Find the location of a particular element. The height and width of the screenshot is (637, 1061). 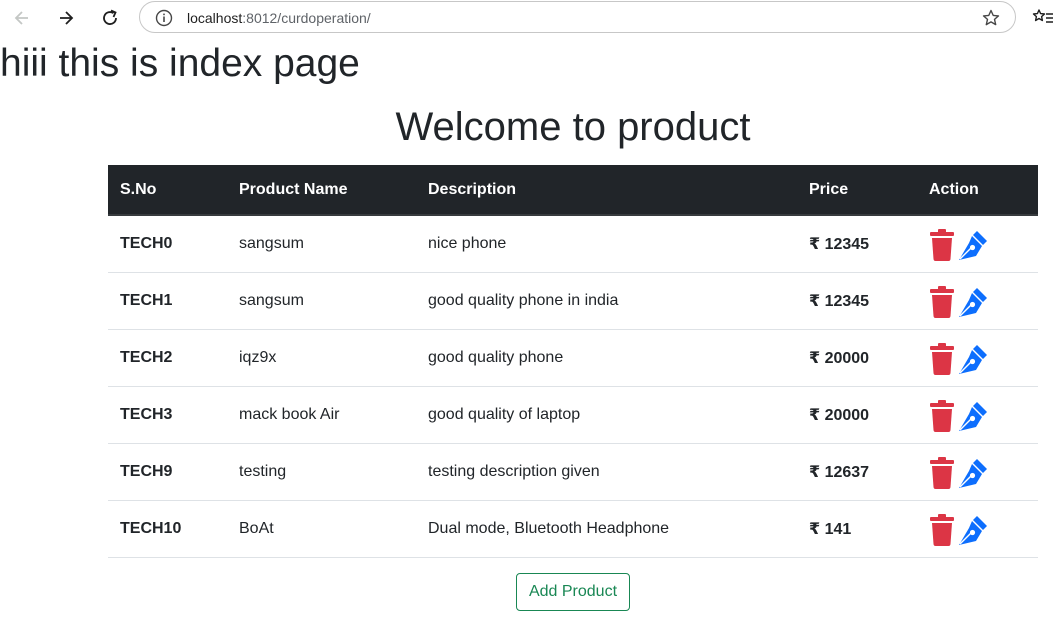

back-button is located at coordinates (22, 18).